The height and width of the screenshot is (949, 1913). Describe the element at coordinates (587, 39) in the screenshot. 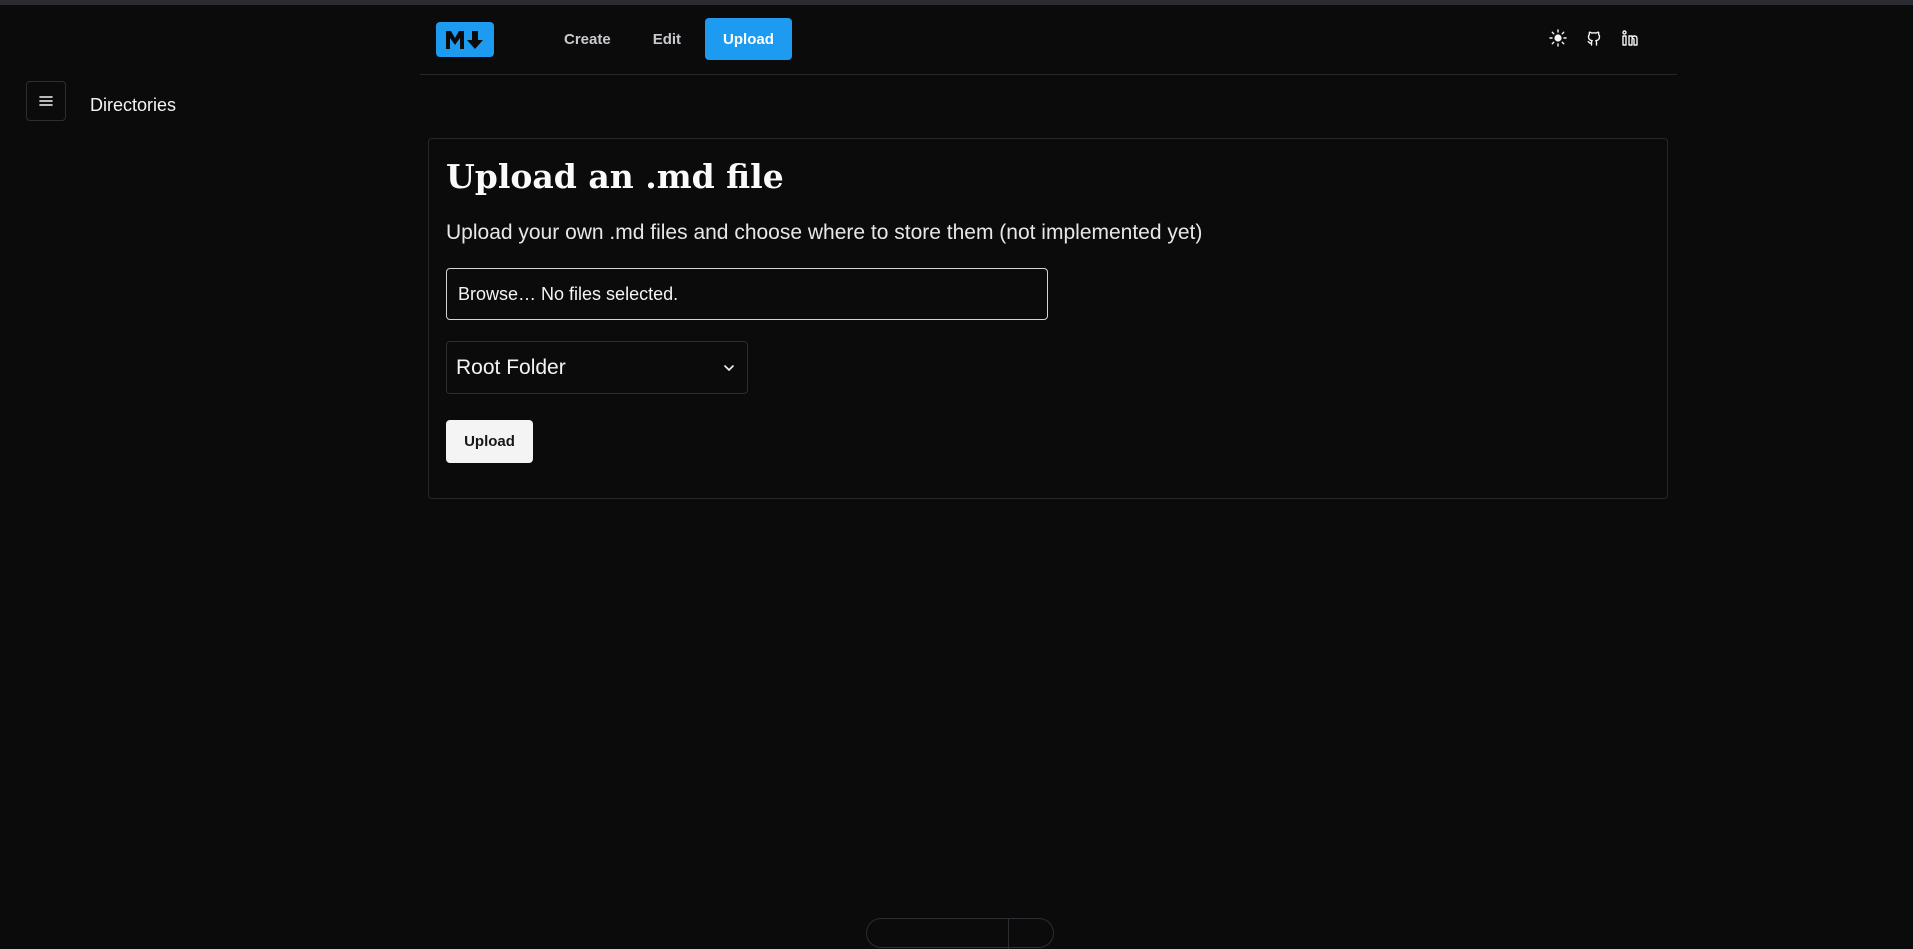

I see `nav-create-button: Create` at that location.